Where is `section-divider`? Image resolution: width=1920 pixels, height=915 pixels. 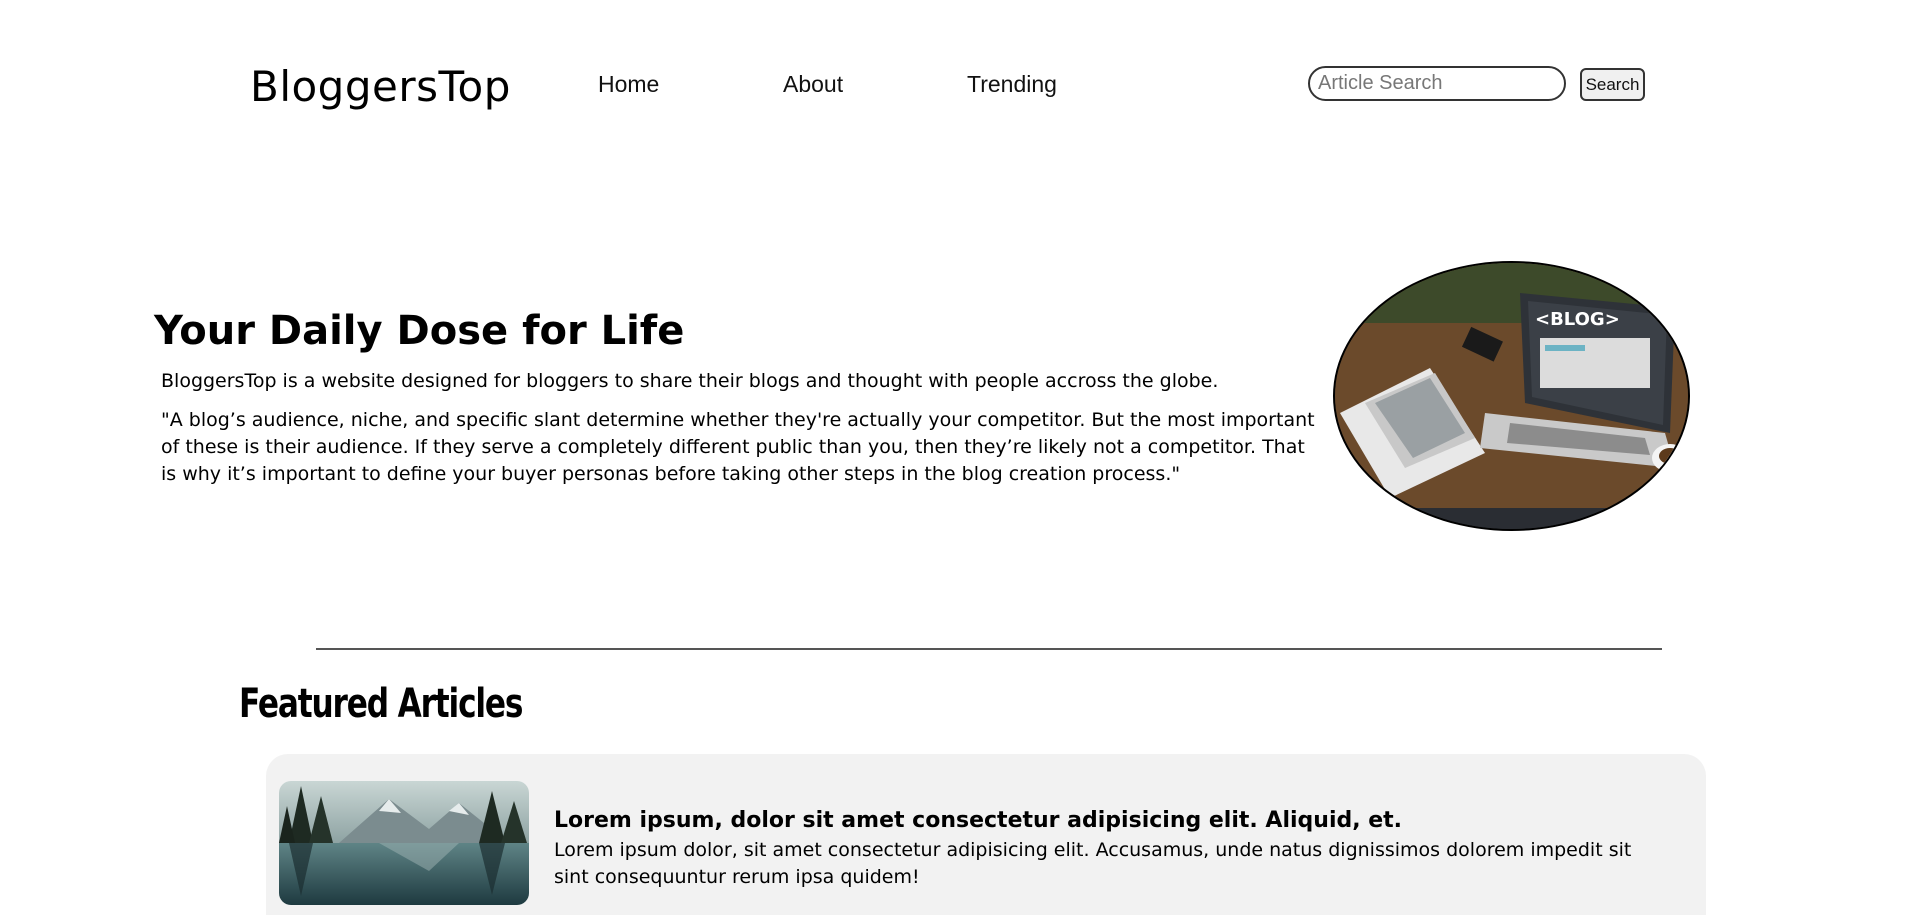 section-divider is located at coordinates (989, 649).